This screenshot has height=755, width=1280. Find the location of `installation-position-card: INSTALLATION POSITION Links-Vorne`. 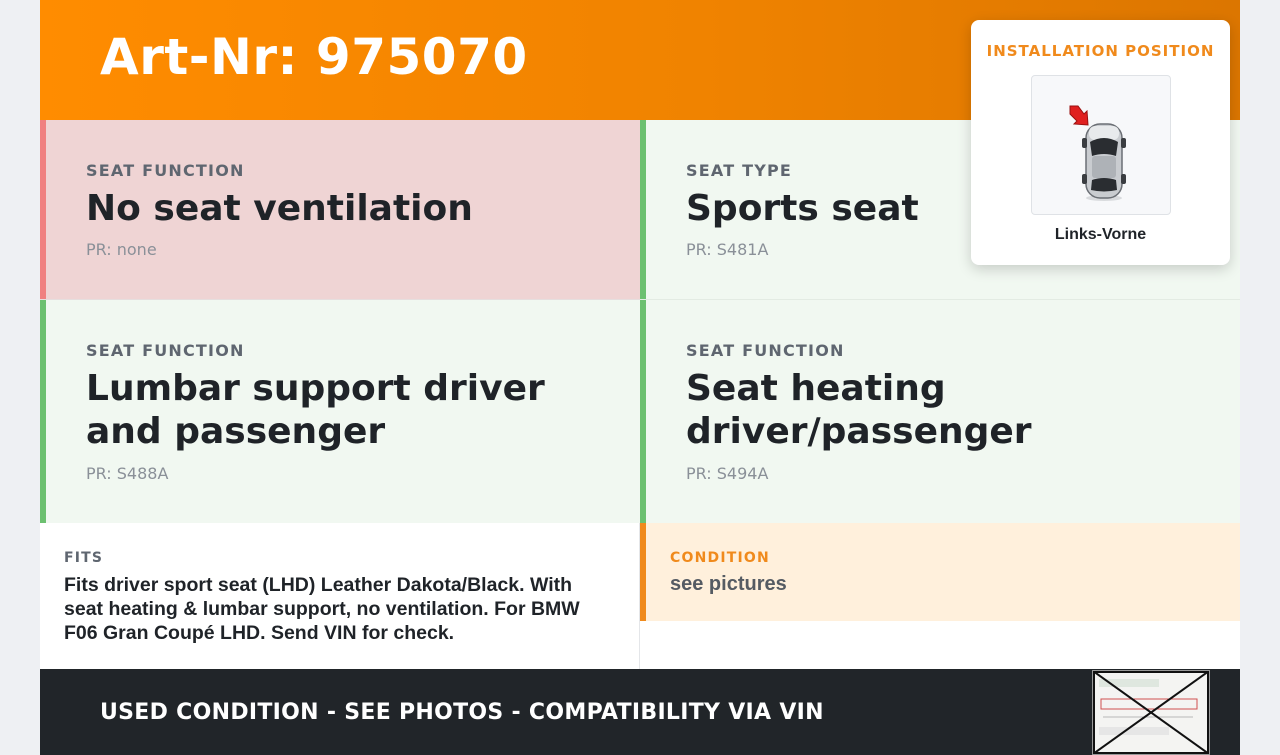

installation-position-card: INSTALLATION POSITION Links-Vorne is located at coordinates (1100, 142).